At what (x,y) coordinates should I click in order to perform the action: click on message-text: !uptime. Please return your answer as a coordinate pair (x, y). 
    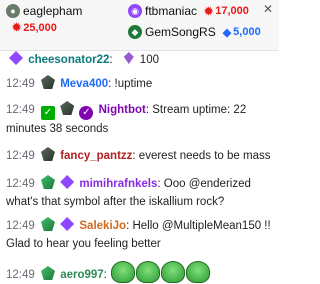
    Looking at the image, I should click on (133, 84).